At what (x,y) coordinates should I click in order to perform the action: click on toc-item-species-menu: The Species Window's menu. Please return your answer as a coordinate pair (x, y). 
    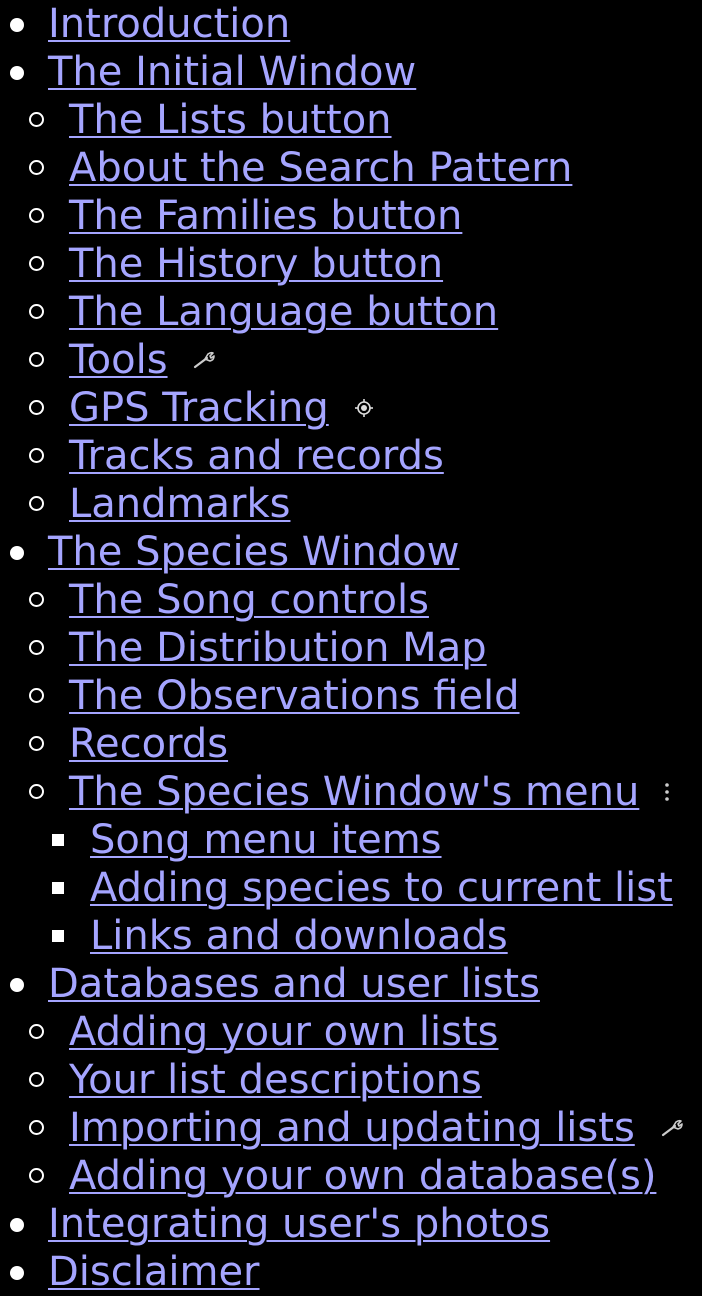
    Looking at the image, I should click on (351, 792).